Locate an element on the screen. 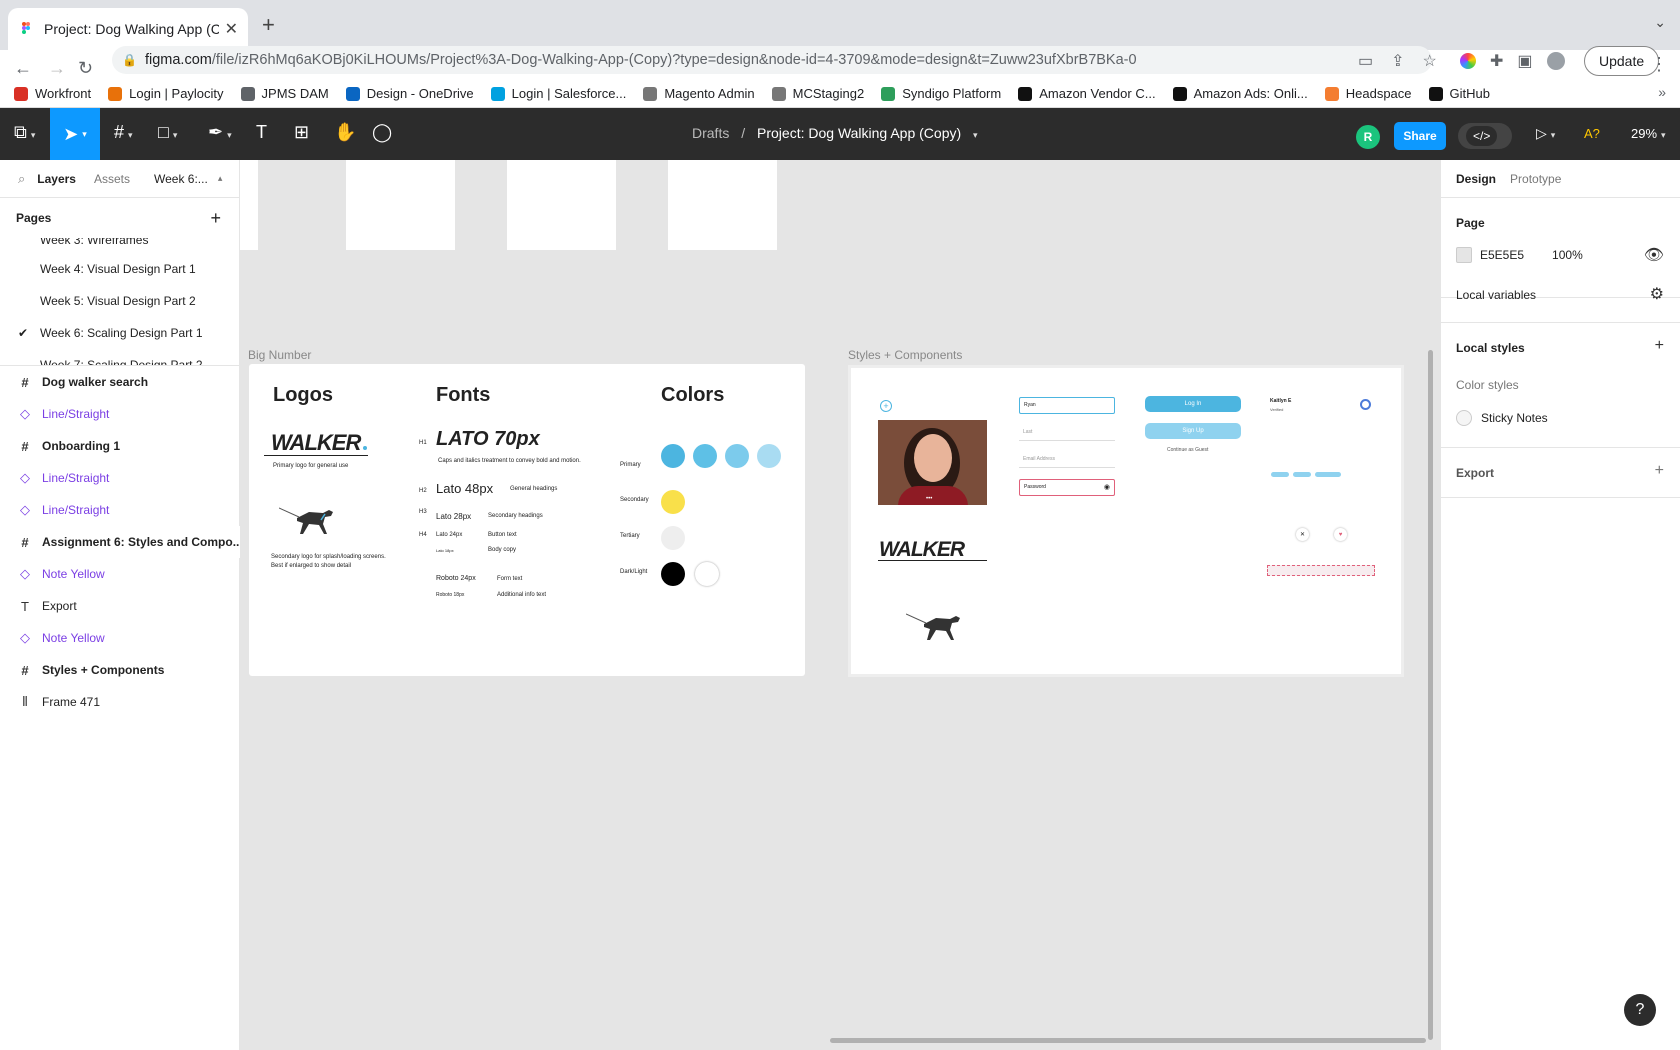 This screenshot has height=1050, width=1680. layer-row: T Export is located at coordinates (119, 606).